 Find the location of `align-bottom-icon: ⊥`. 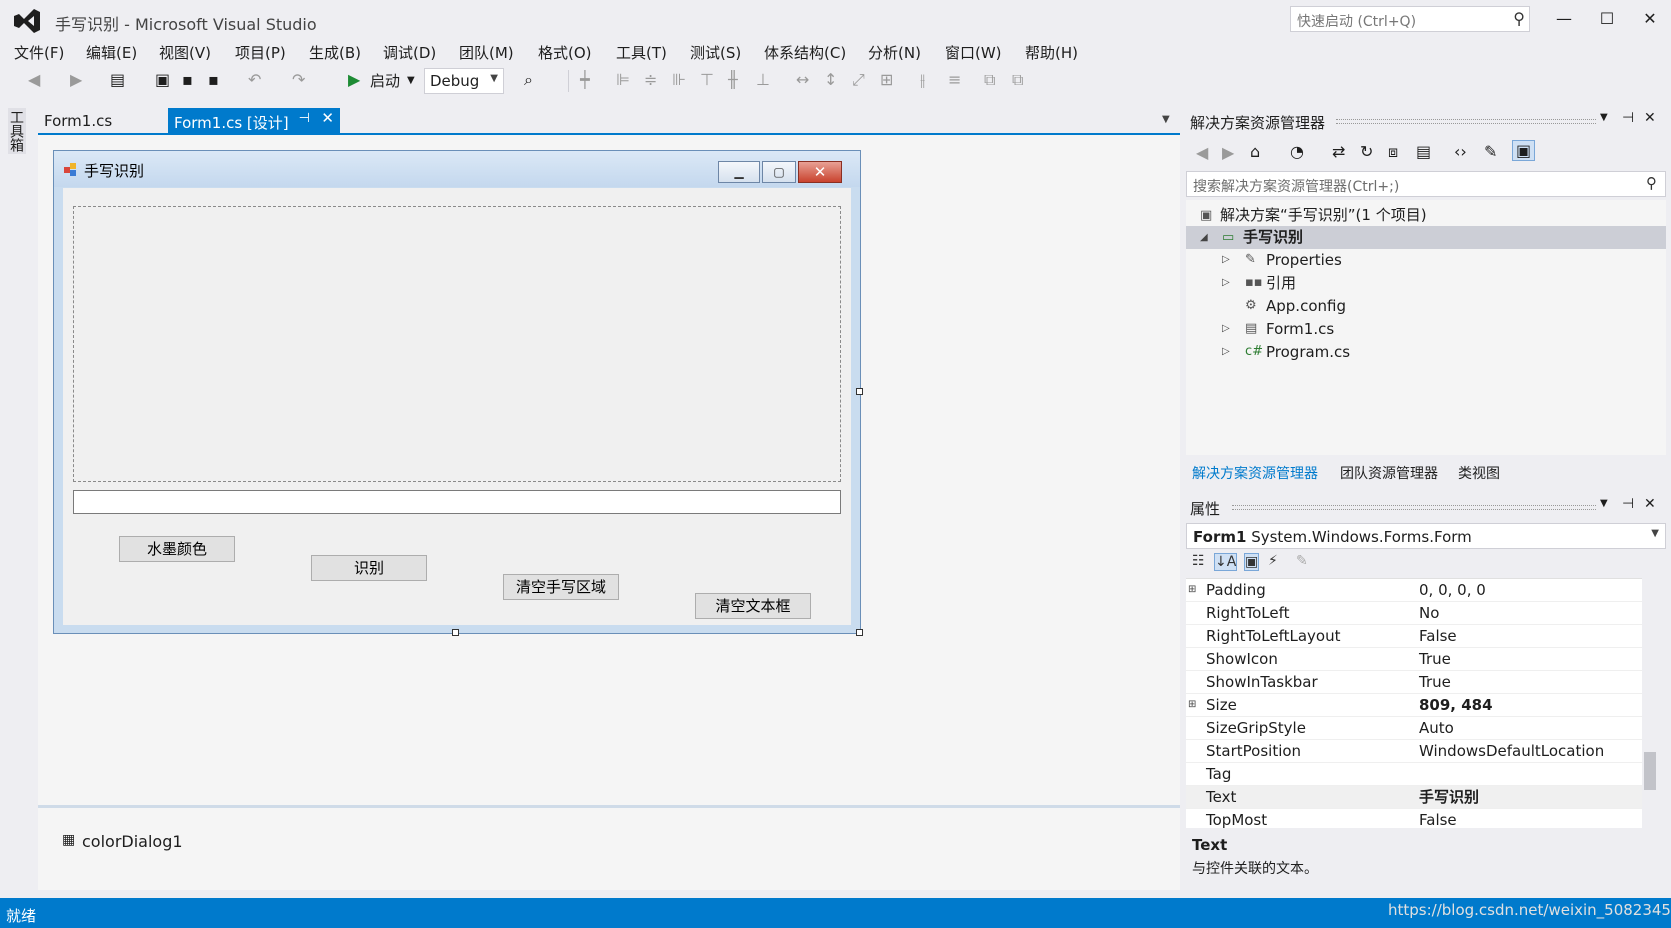

align-bottom-icon: ⊥ is located at coordinates (763, 79).